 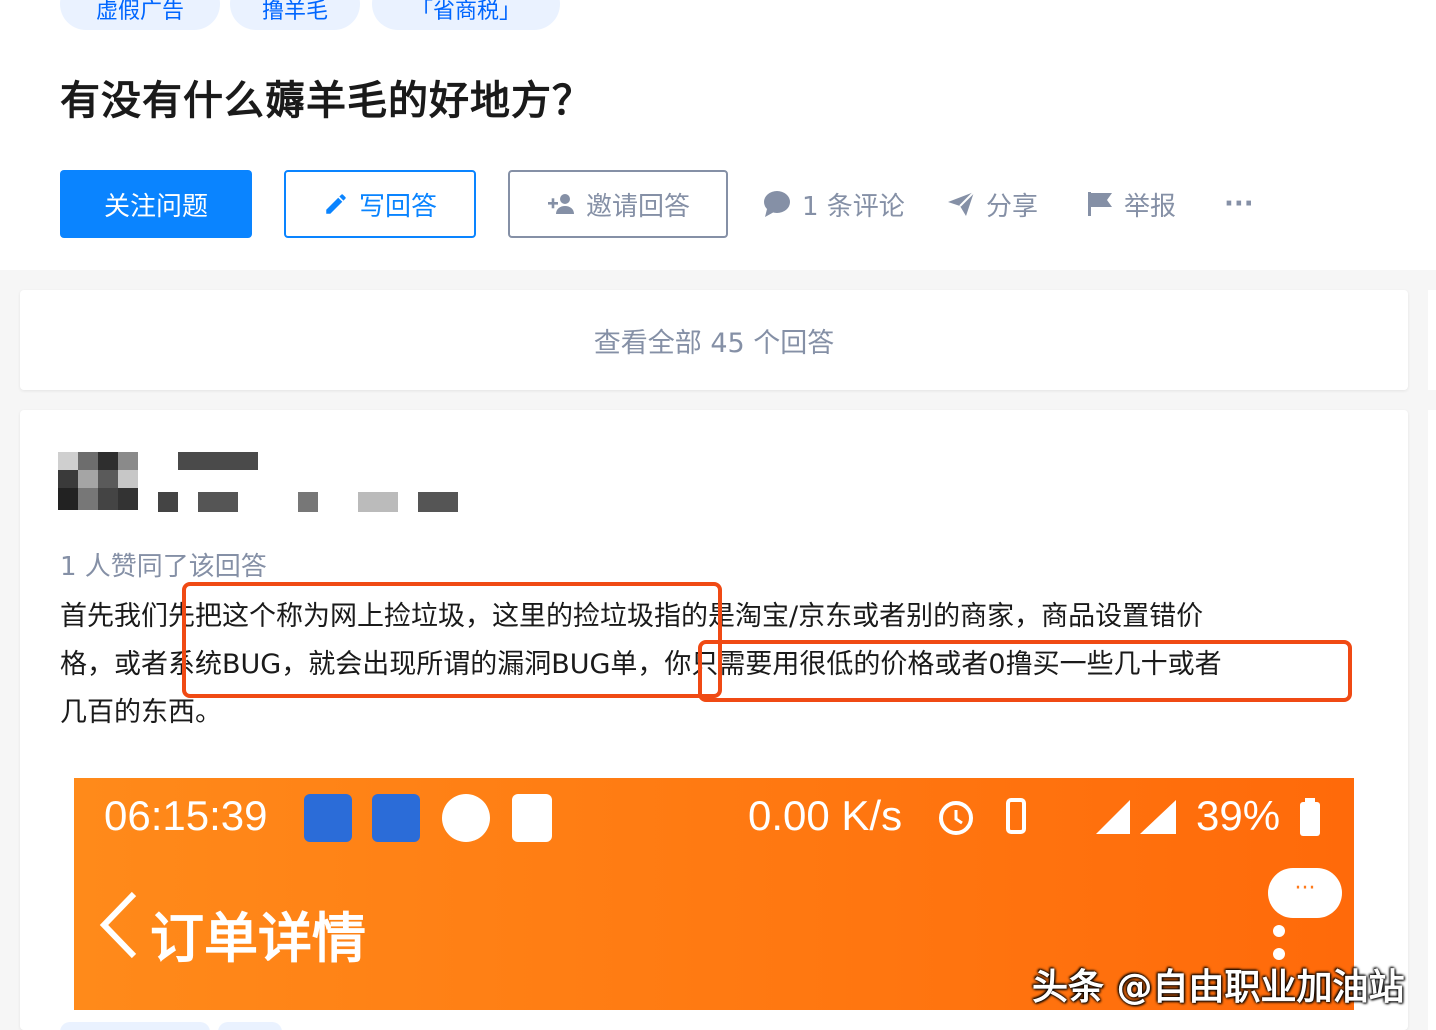 What do you see at coordinates (1218, 987) in the screenshot?
I see `watermark: 头条 @自由职业加油站` at bounding box center [1218, 987].